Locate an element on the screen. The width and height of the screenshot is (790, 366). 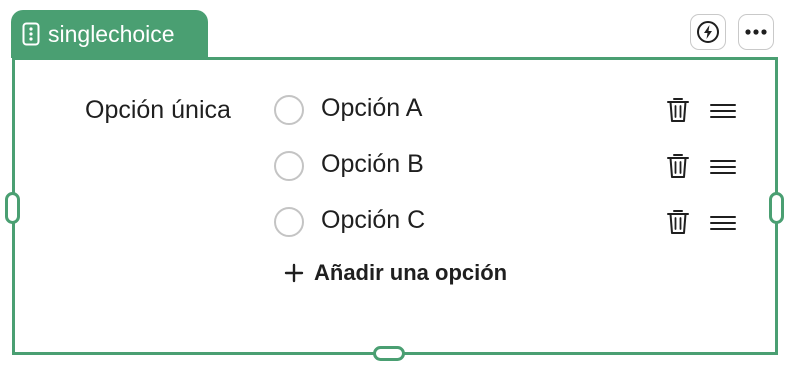
option-row: Opción C is located at coordinates (507, 224).